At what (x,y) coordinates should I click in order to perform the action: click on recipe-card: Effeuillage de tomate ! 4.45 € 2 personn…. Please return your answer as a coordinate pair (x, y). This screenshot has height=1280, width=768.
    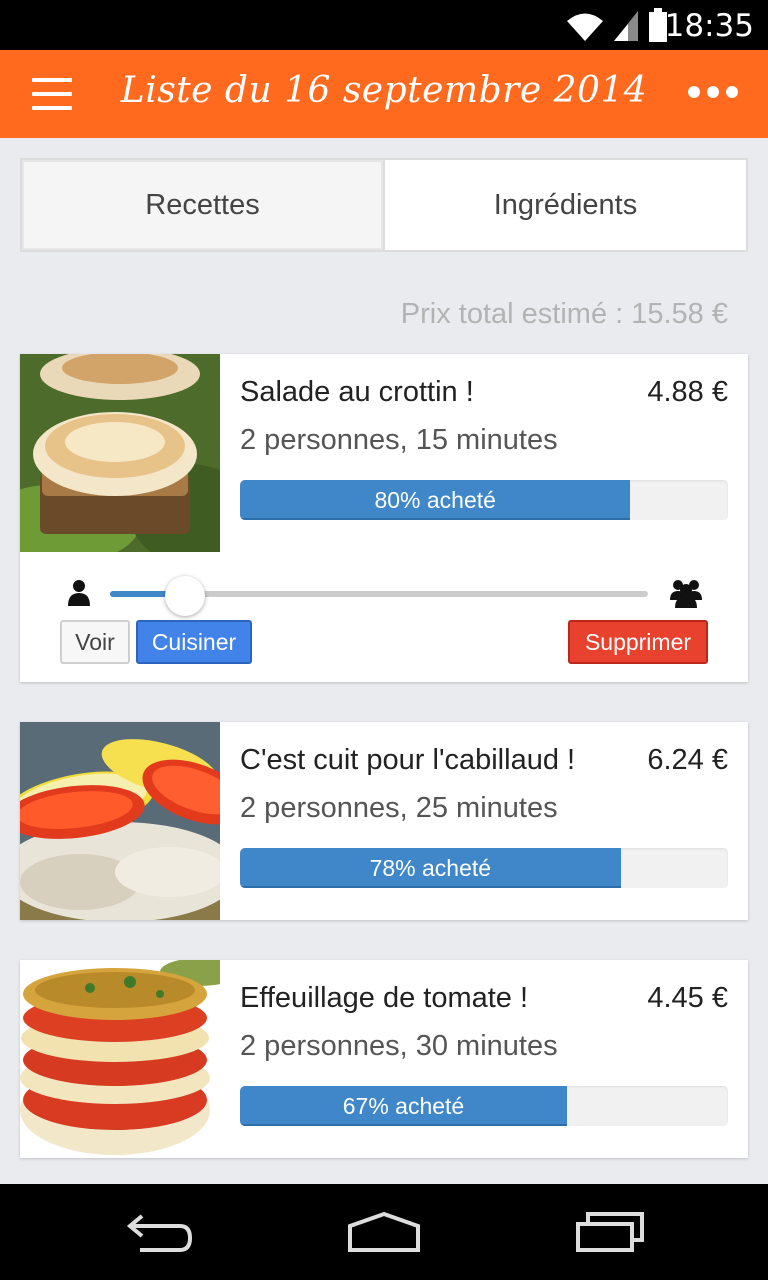
    Looking at the image, I should click on (384, 1059).